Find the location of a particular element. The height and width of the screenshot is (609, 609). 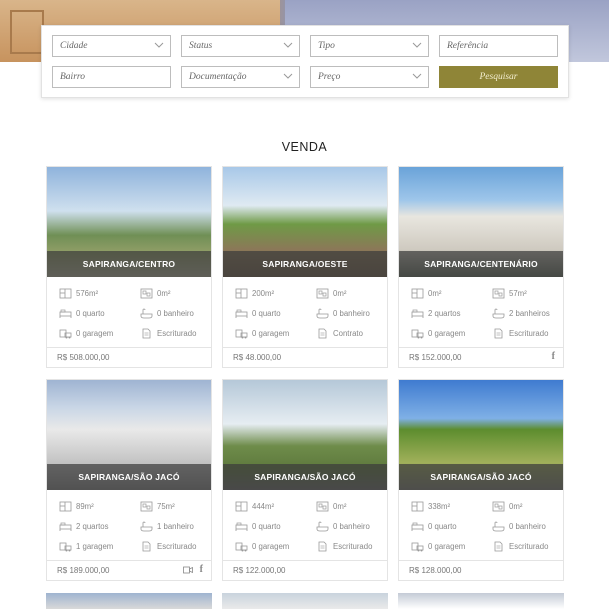

documentation-value: Contrato is located at coordinates (348, 333).